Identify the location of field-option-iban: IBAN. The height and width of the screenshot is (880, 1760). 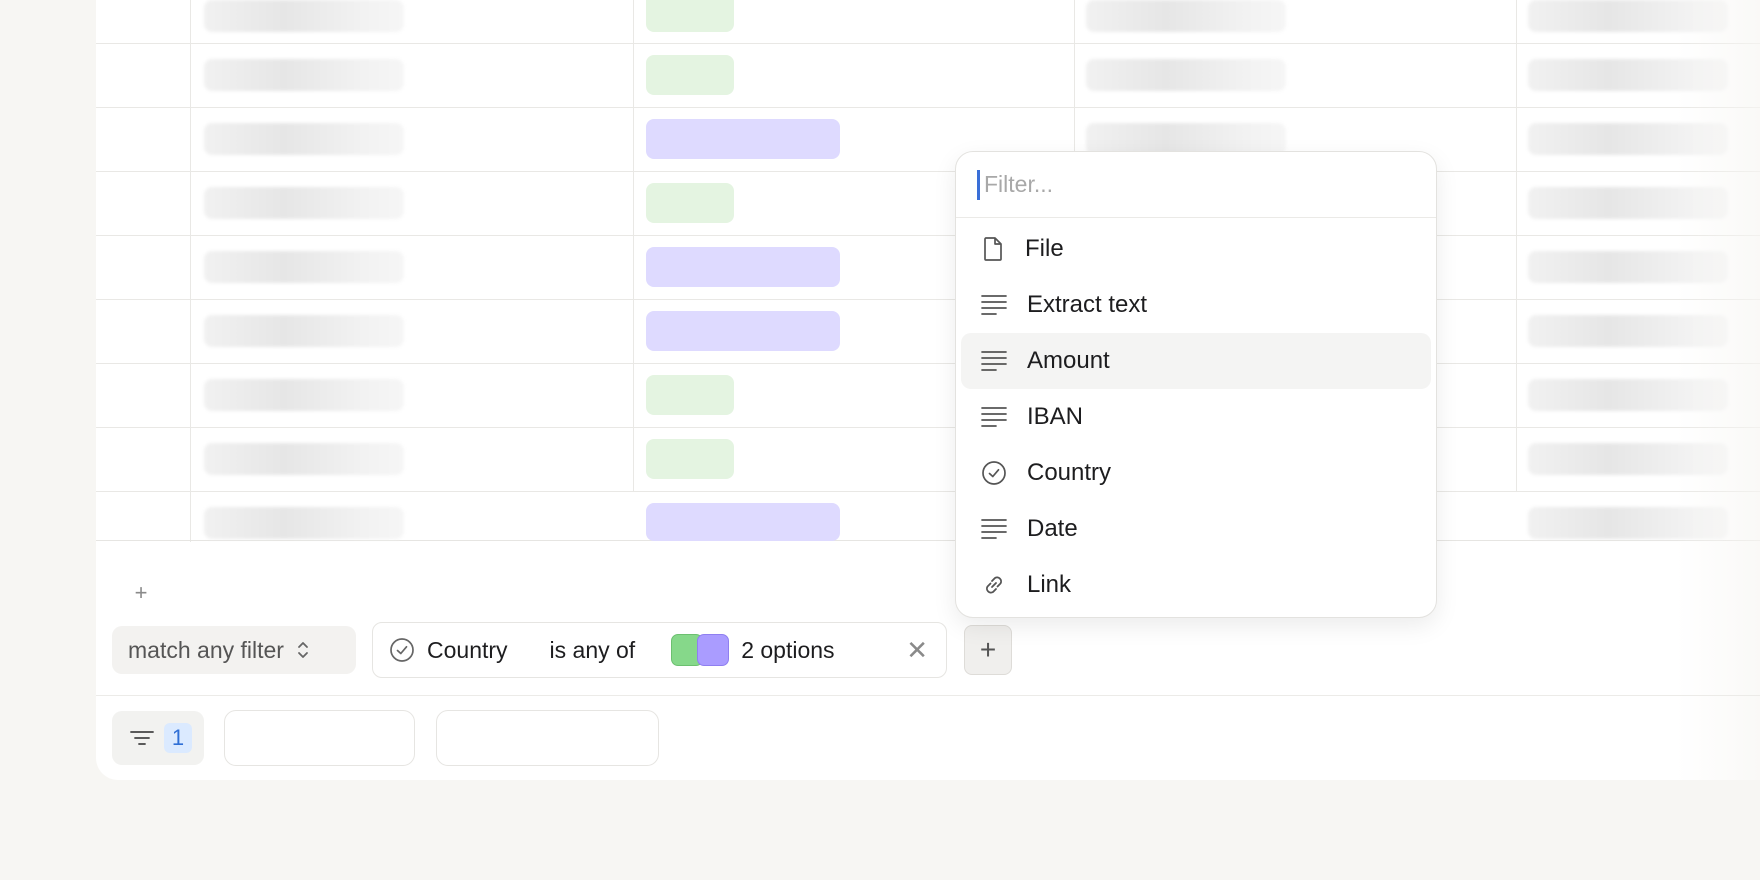
(1196, 417).